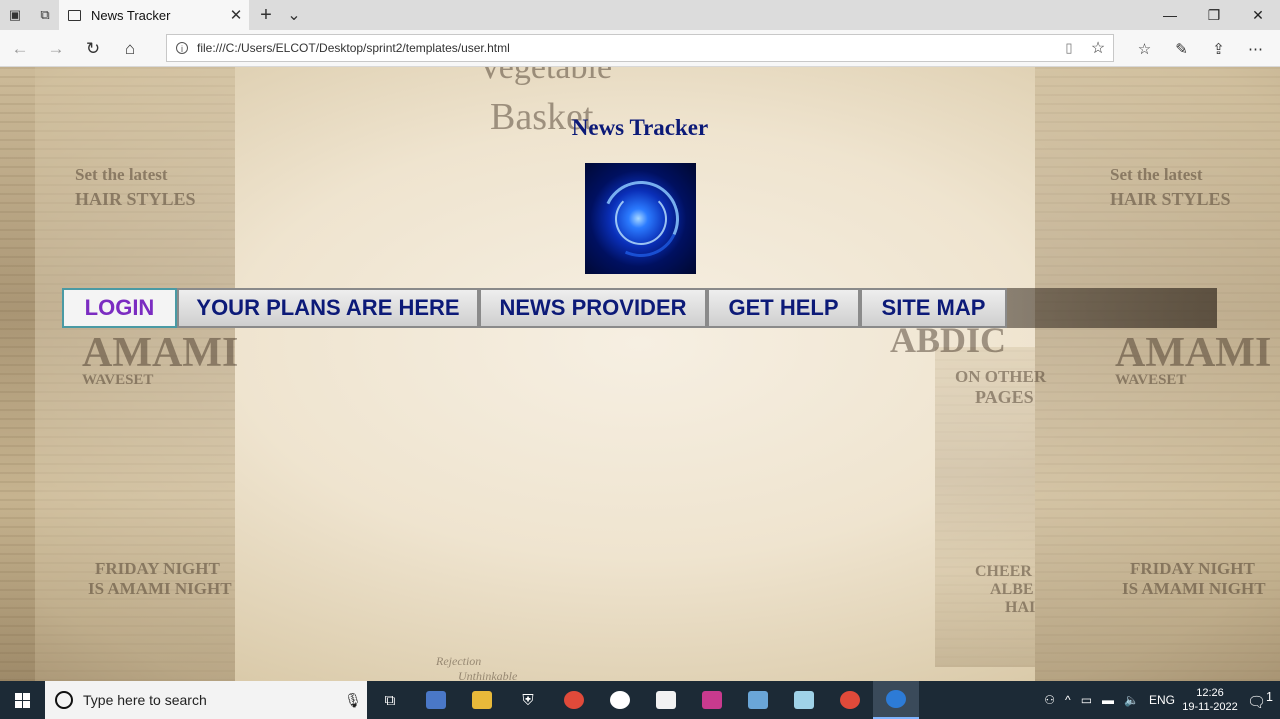  I want to click on taskbar-search: Type here to search 🎙, so click(206, 700).